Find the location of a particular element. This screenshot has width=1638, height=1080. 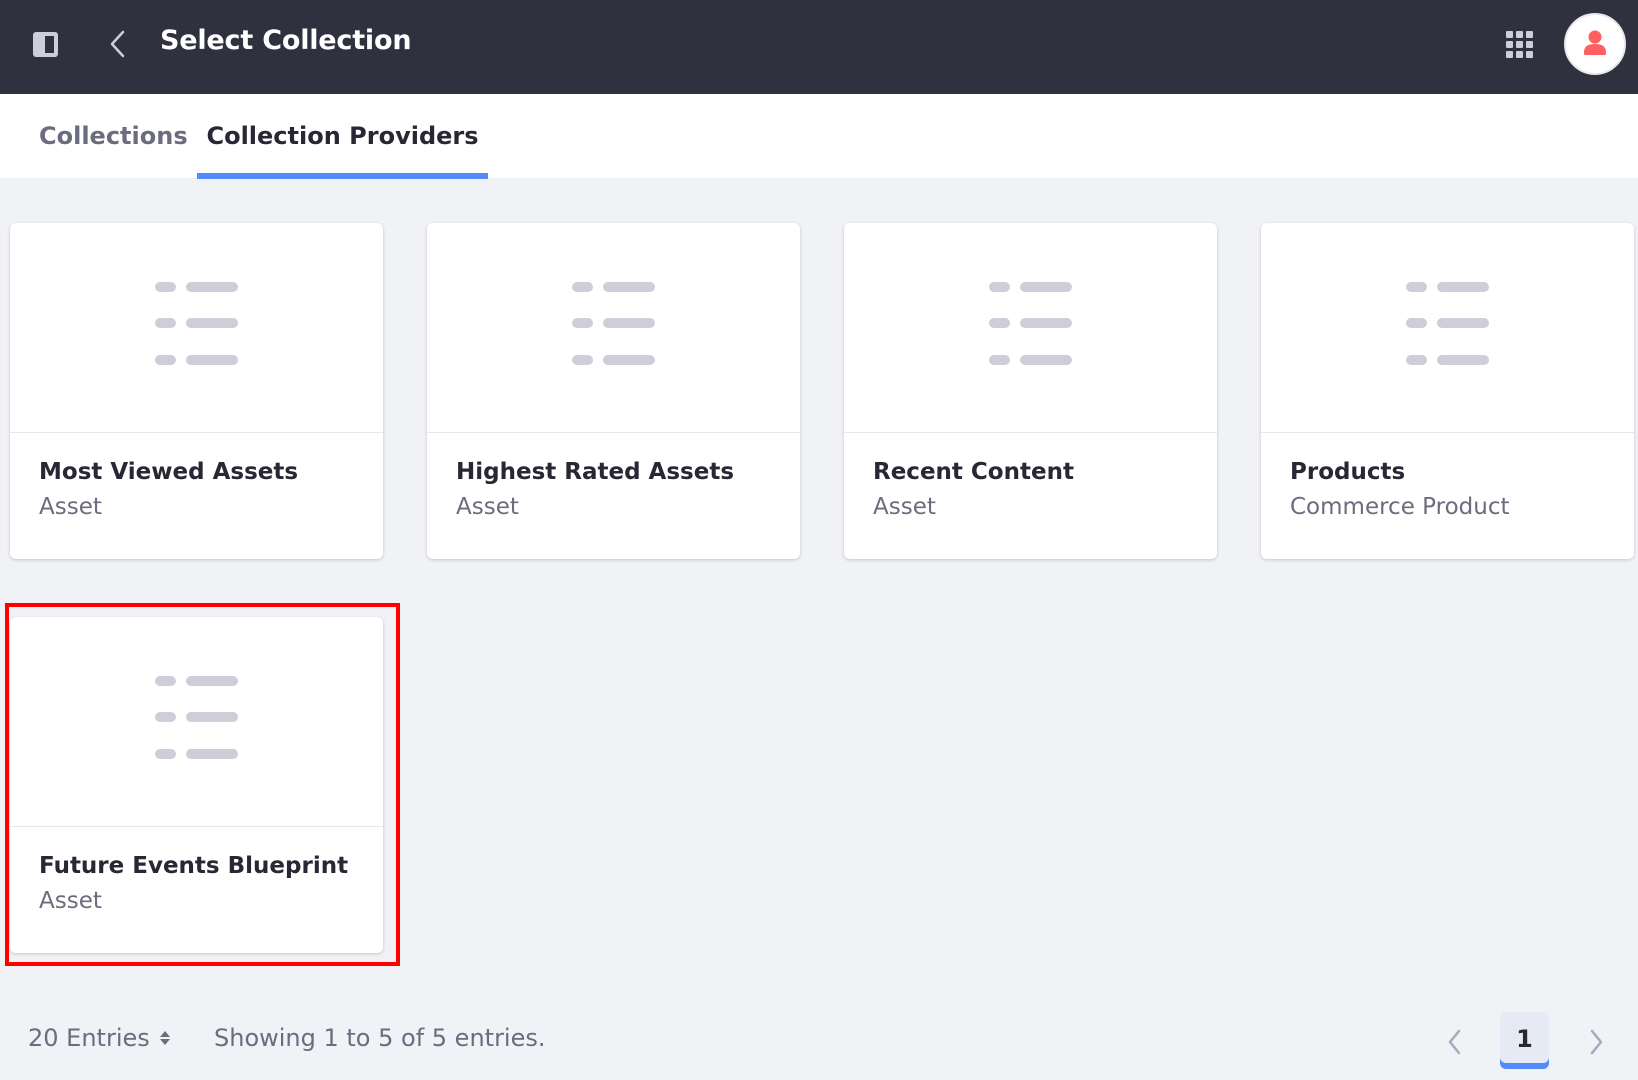

tab-collections: Collections is located at coordinates (113, 136).